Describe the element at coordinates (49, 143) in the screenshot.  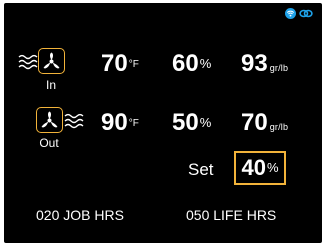
I see `outlet-label: Out` at that location.